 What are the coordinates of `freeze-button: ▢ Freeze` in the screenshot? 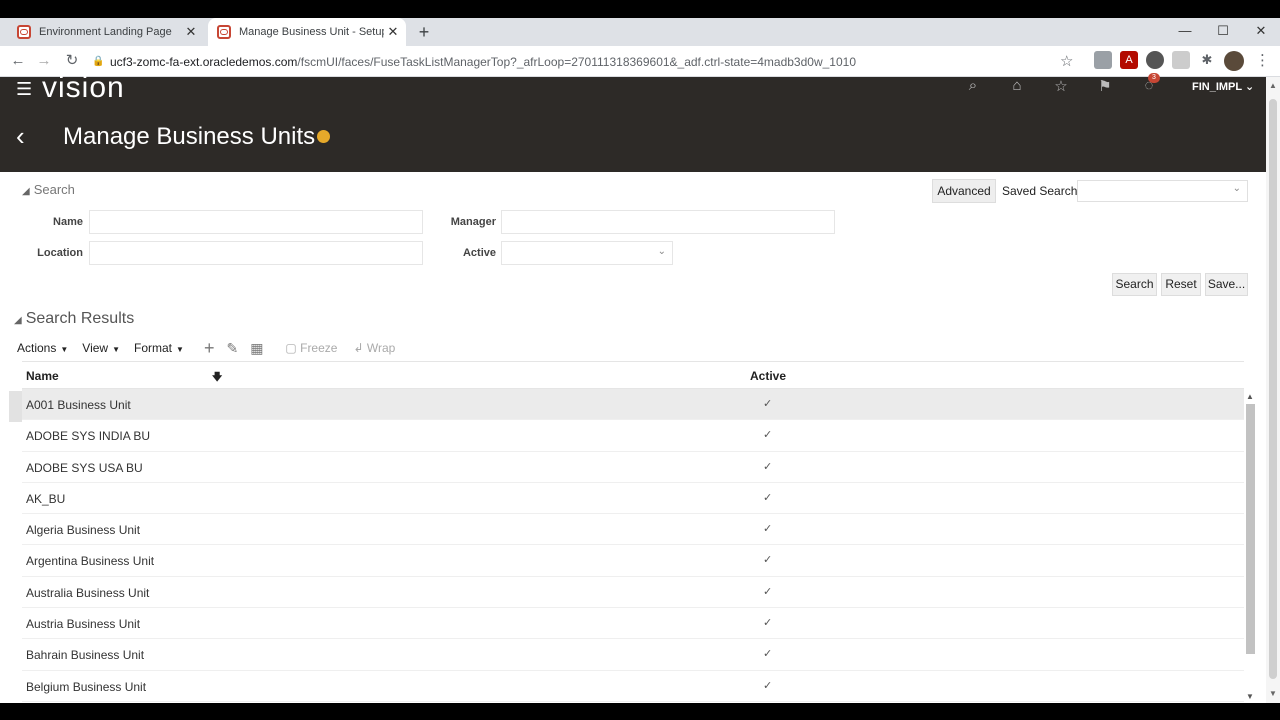 It's located at (311, 348).